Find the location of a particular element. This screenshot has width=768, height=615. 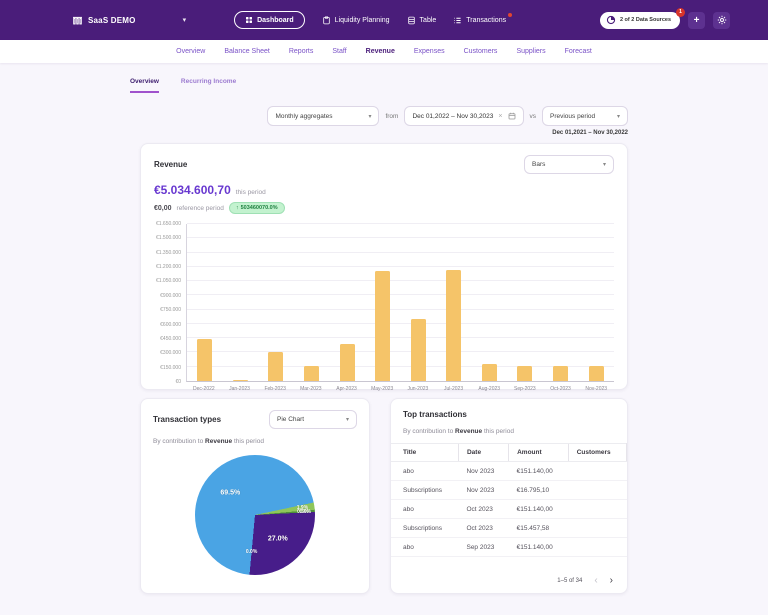

table-row: abo Nov 2023 €151.140,00 is located at coordinates (509, 471).